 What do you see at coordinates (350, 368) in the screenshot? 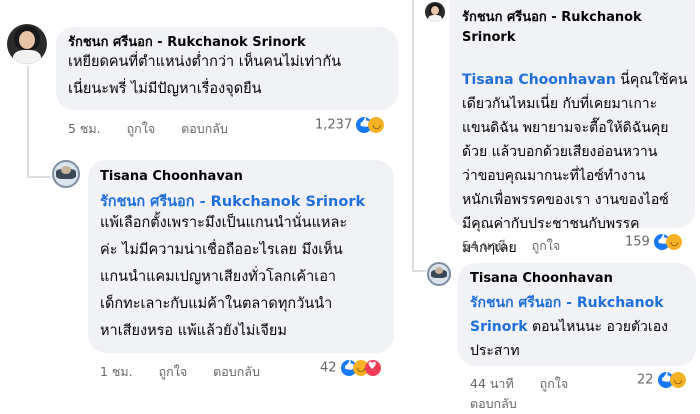
I see `reply-reaction-summary: 42` at bounding box center [350, 368].